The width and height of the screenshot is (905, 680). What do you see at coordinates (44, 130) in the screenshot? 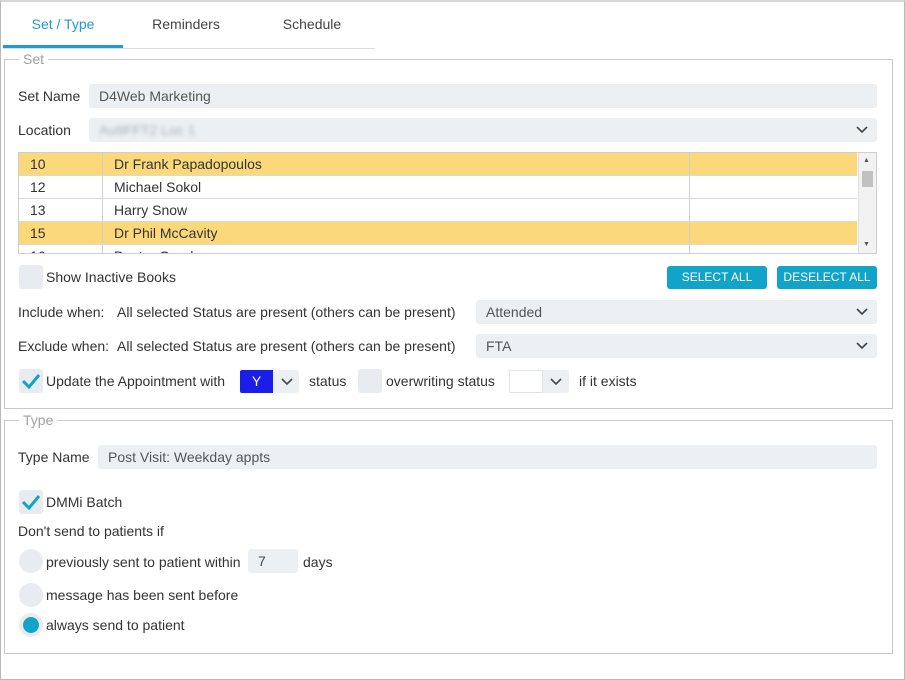
I see `location-label: Location` at bounding box center [44, 130].